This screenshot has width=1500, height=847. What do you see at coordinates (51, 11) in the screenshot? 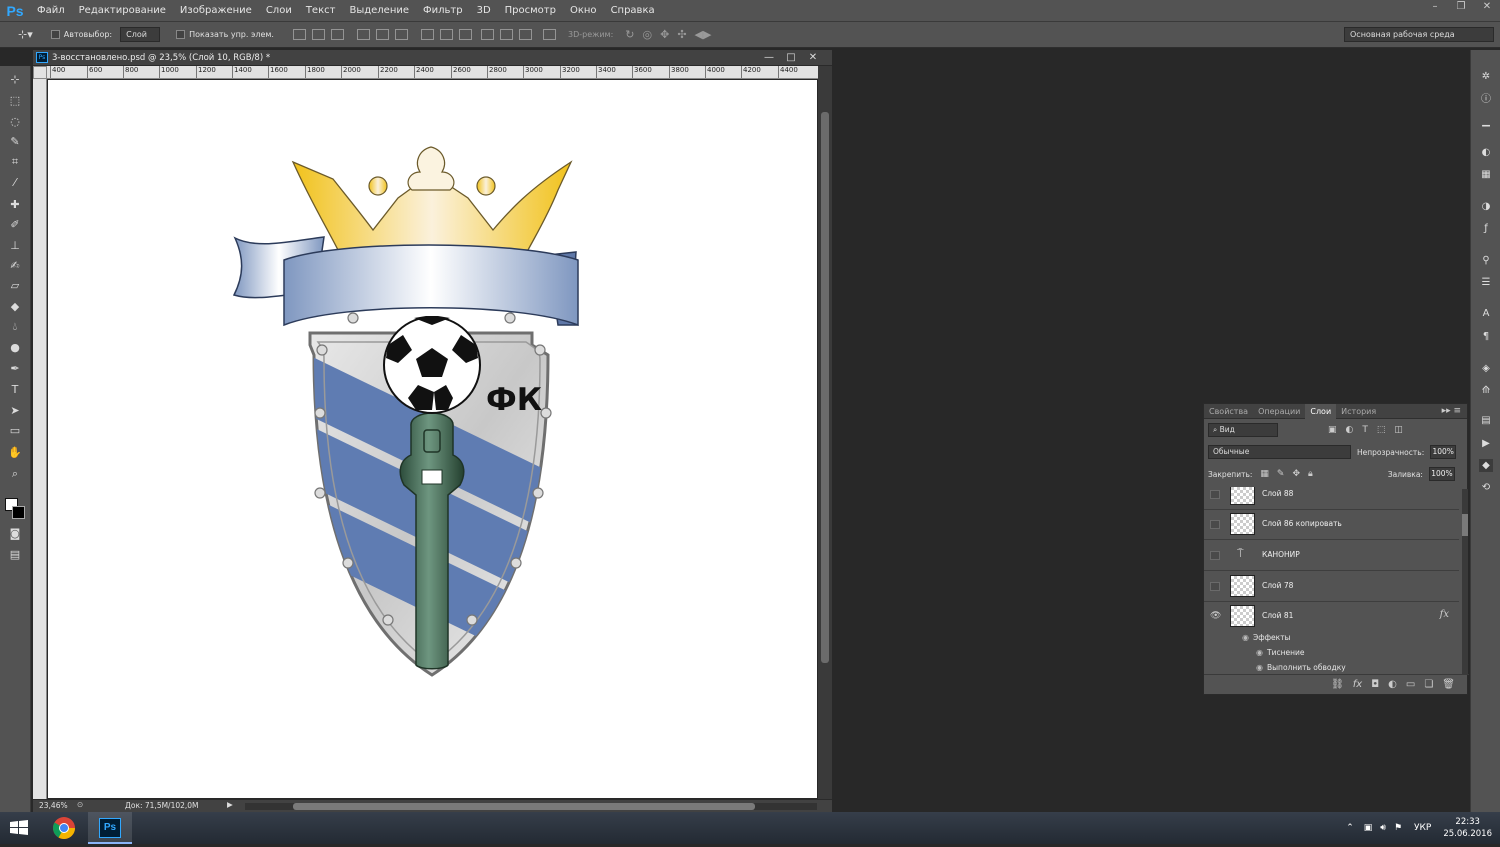
I see `menu-file: Файл` at bounding box center [51, 11].